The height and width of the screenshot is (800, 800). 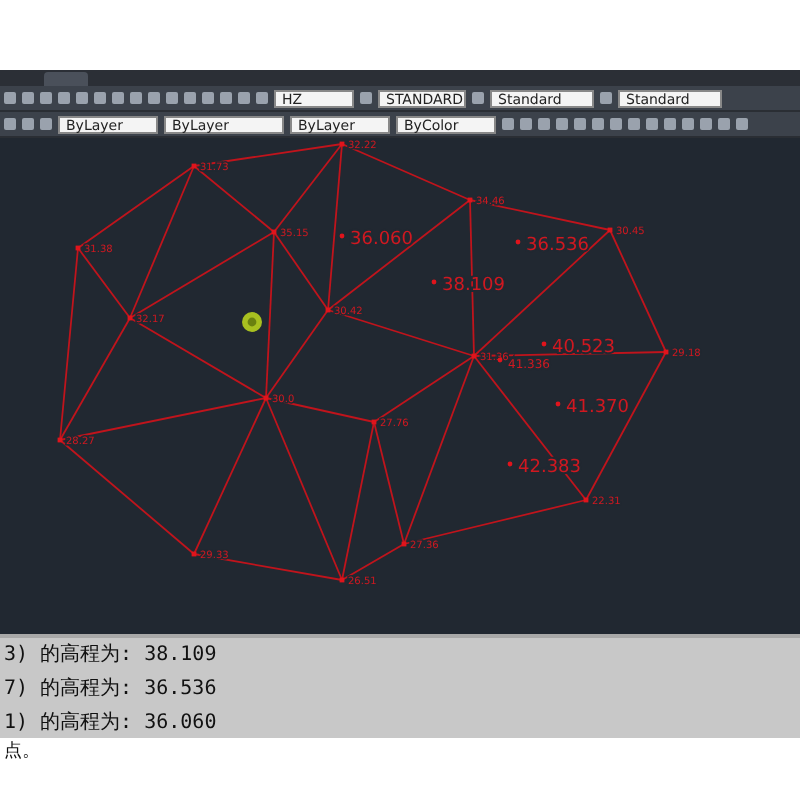 I want to click on command-output: 1) 的高程为: 36.060, so click(x=111, y=722).